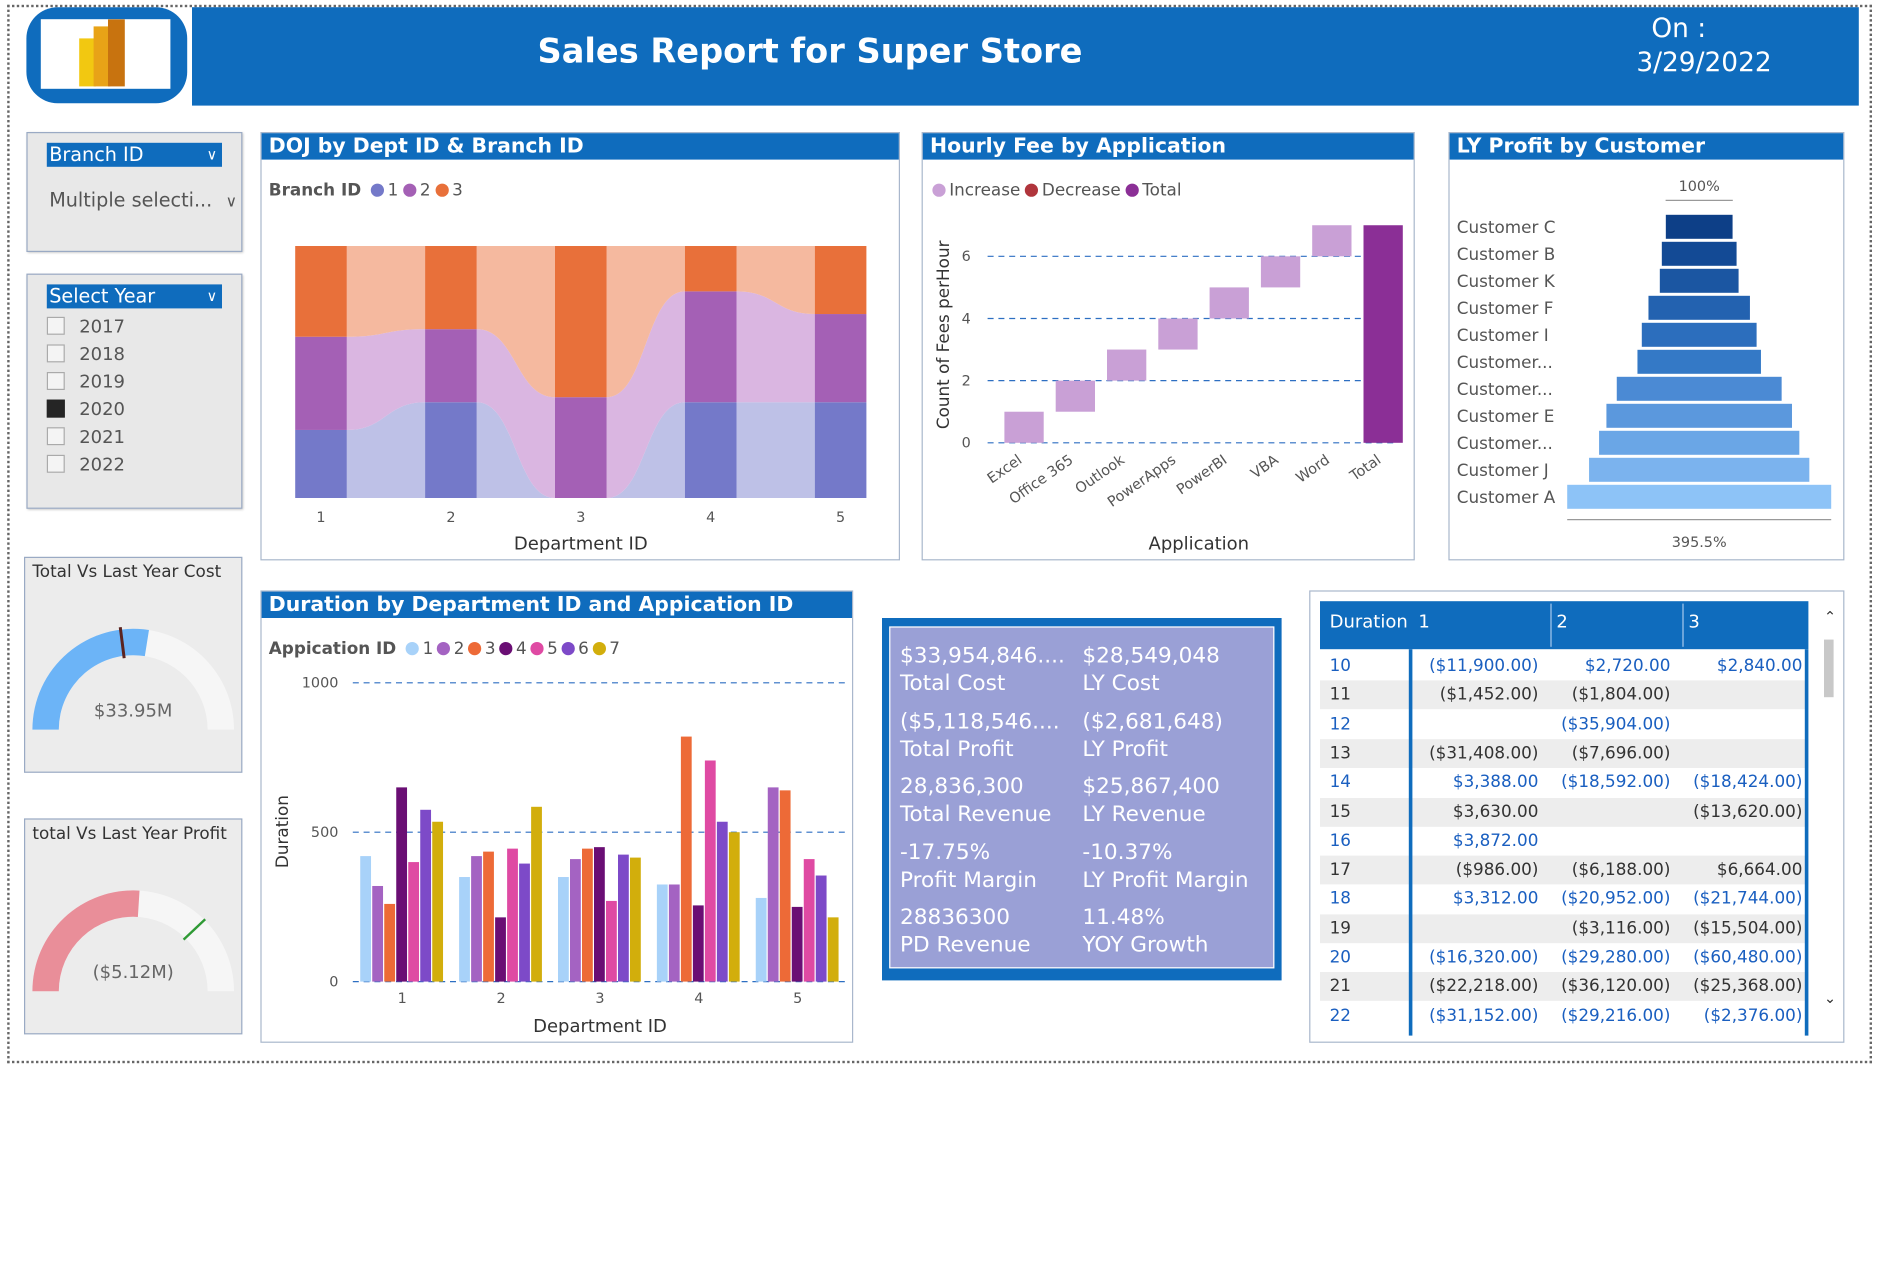  I want to click on table-row: 14 $3,388.00 ($18,592.00) ($18,424.00), so click(1564, 782).